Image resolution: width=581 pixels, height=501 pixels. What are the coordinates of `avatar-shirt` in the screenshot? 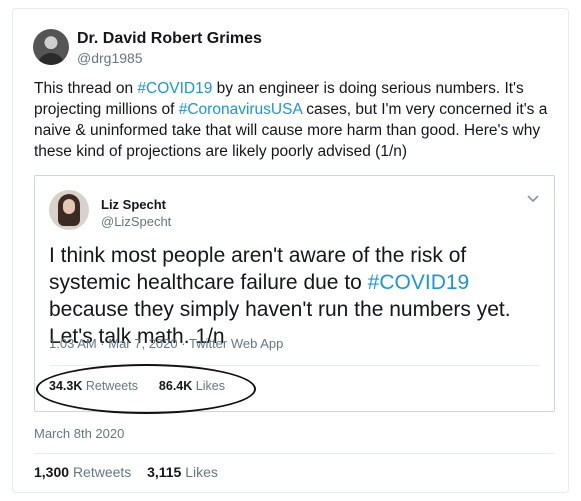 It's located at (51, 59).